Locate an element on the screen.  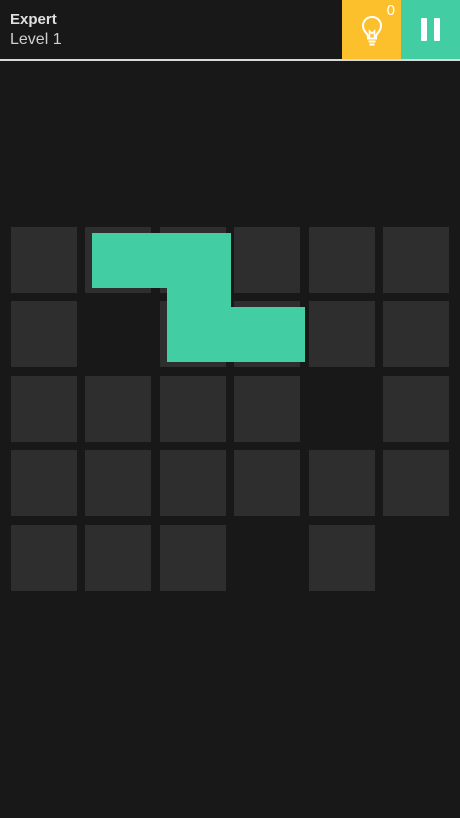
lightbulb-icon is located at coordinates (372, 33).